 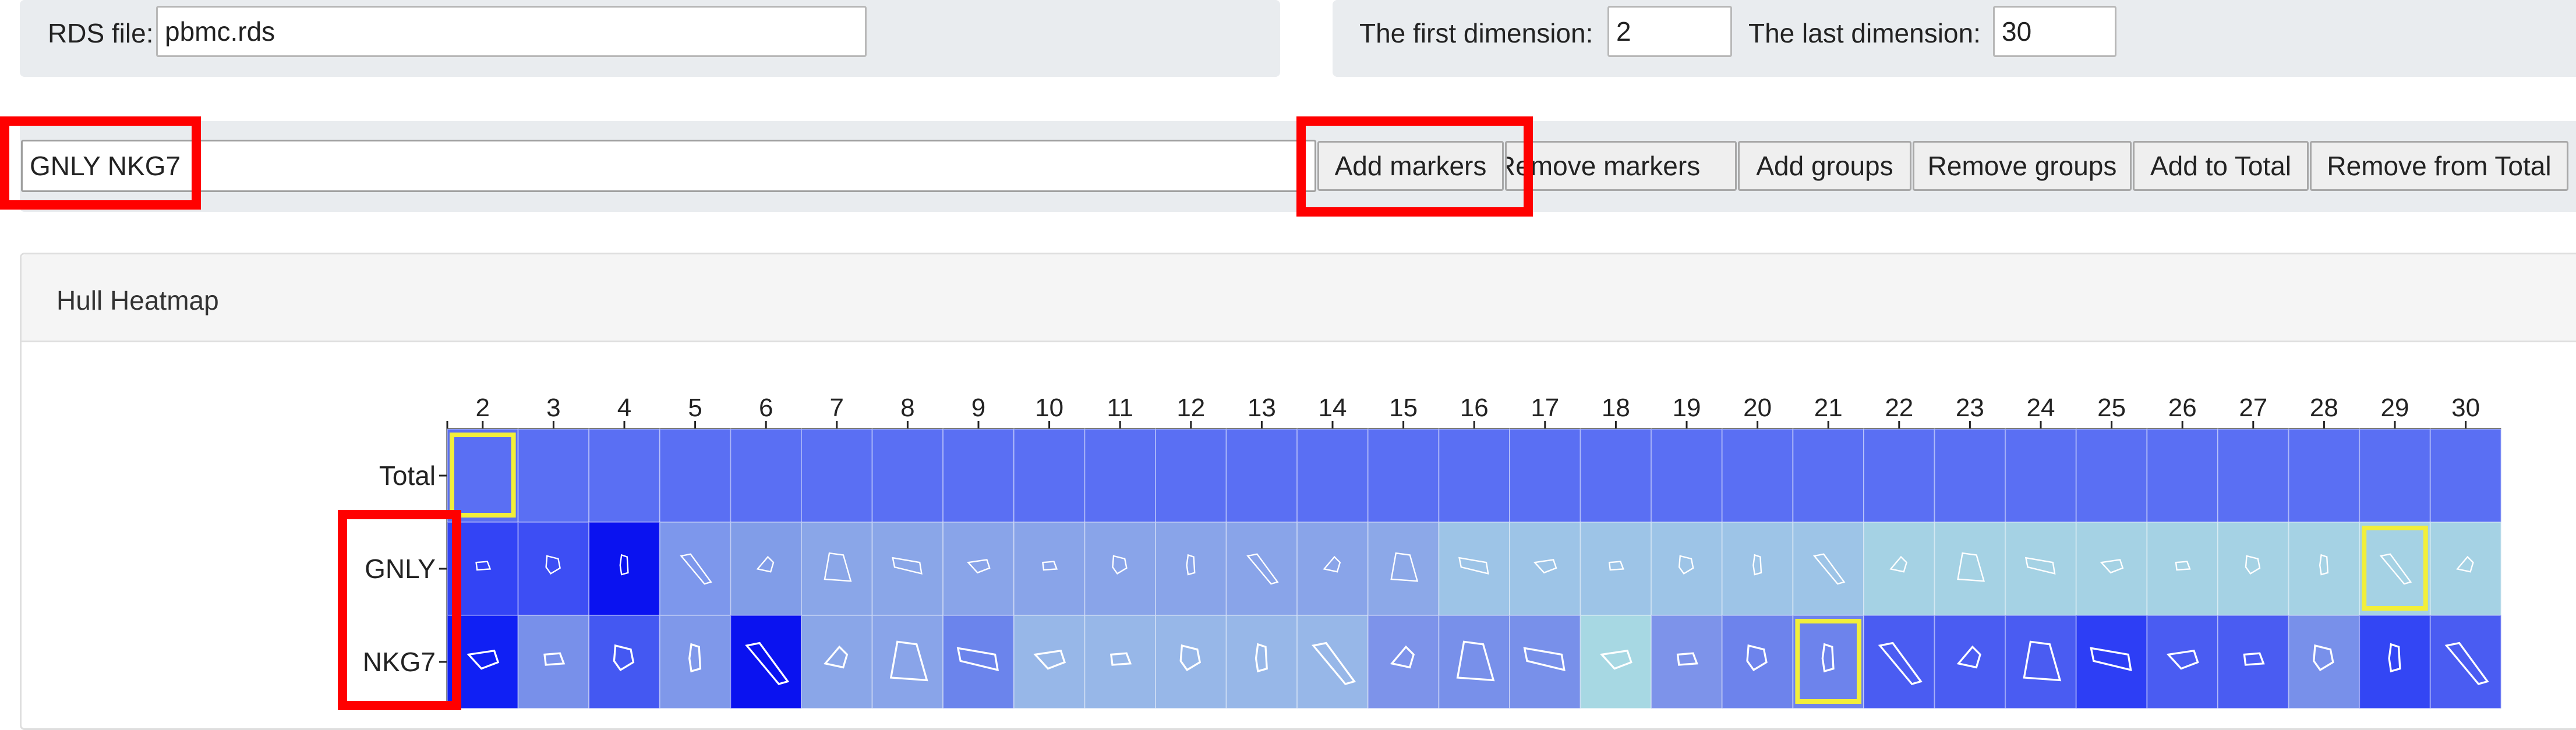 I want to click on first-dimension-label: The first dimension:, so click(x=1476, y=33).